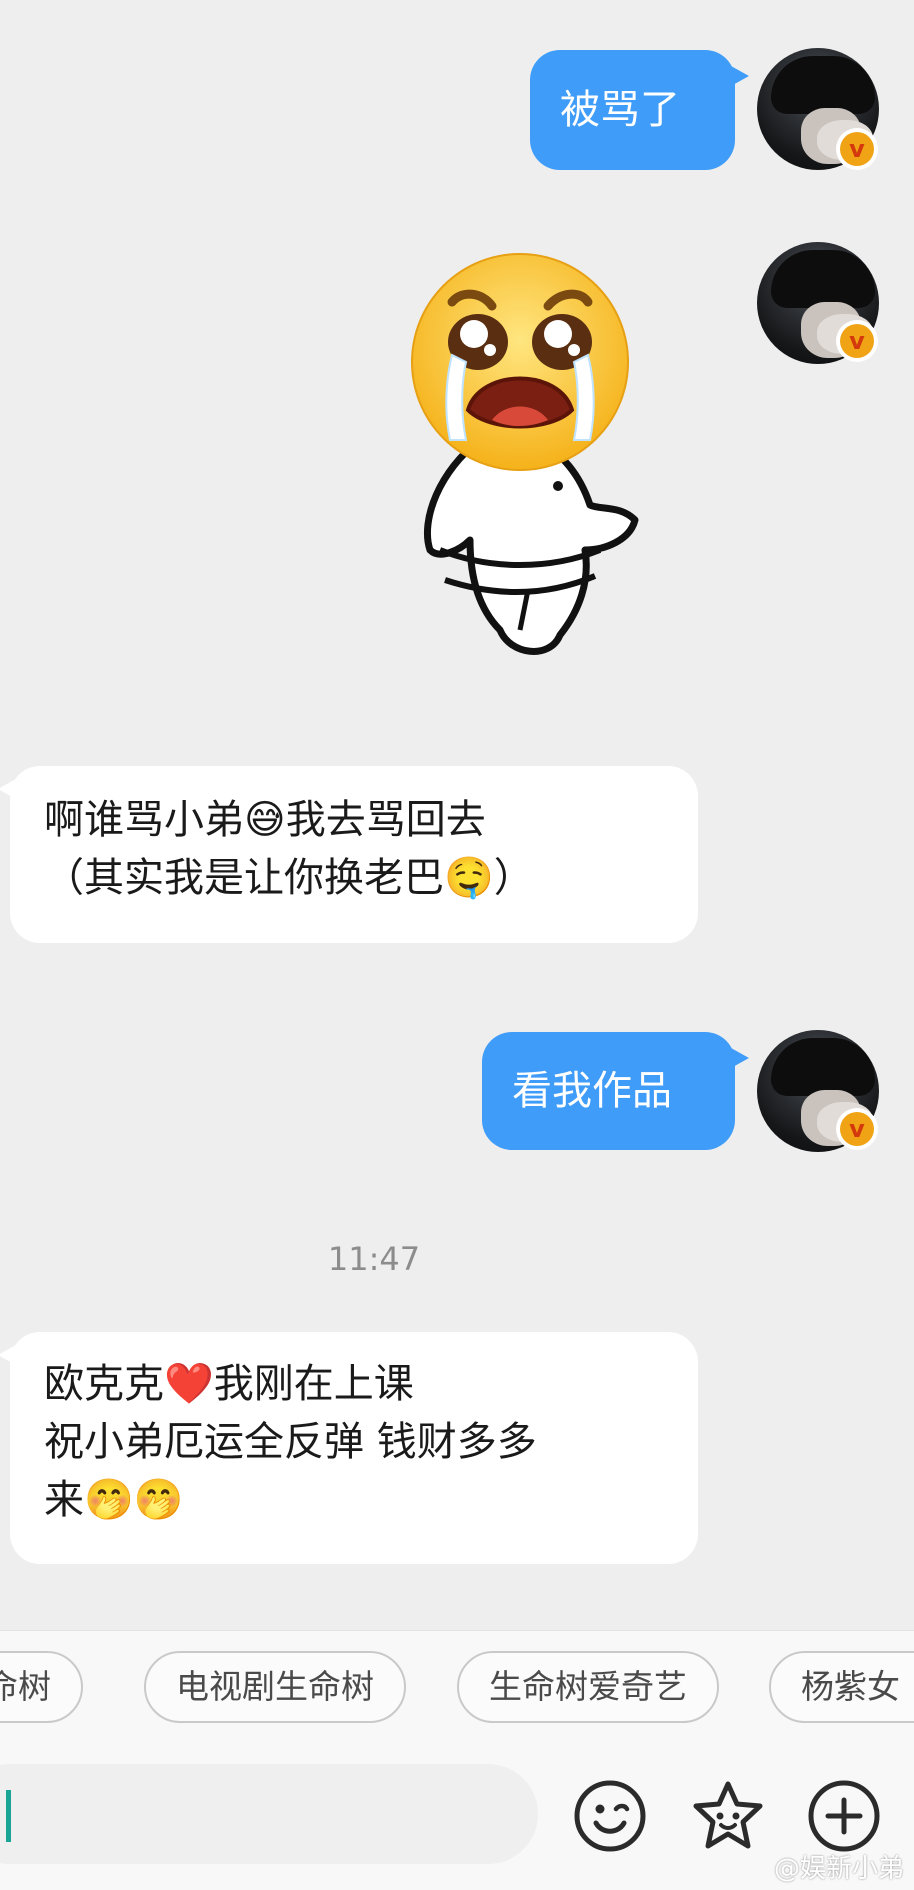 This screenshot has width=914, height=1890. What do you see at coordinates (41, 1687) in the screenshot?
I see `suggestion-chip: 生命树` at bounding box center [41, 1687].